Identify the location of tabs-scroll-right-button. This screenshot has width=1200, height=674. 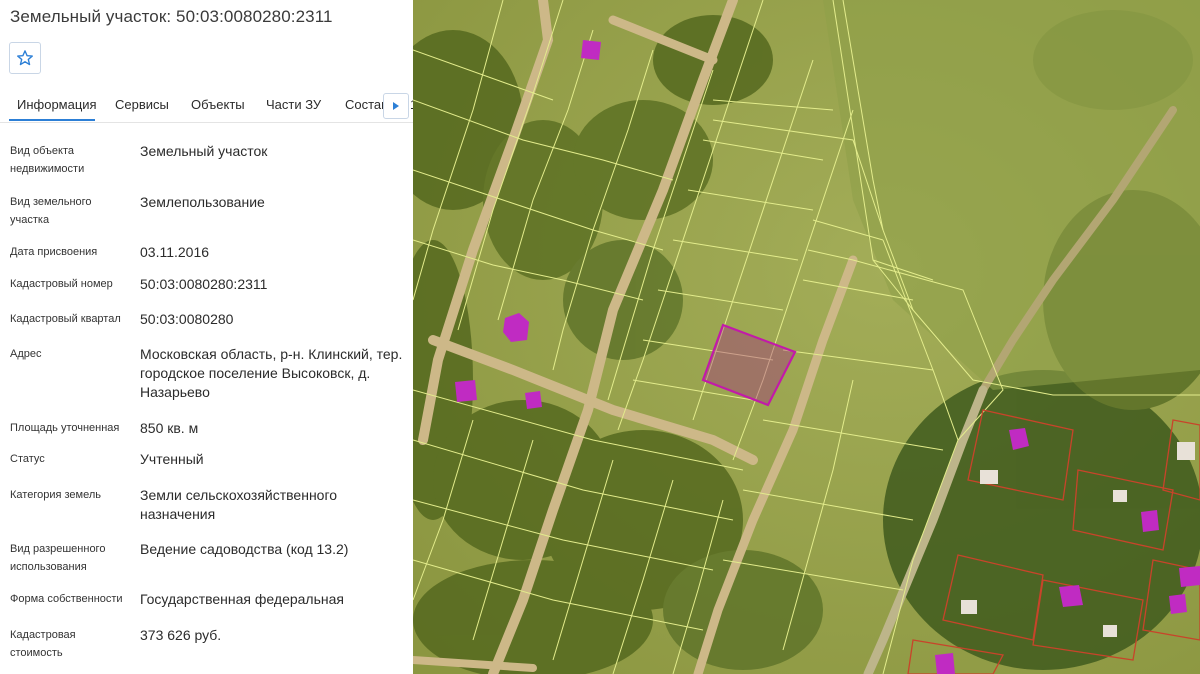
(396, 106).